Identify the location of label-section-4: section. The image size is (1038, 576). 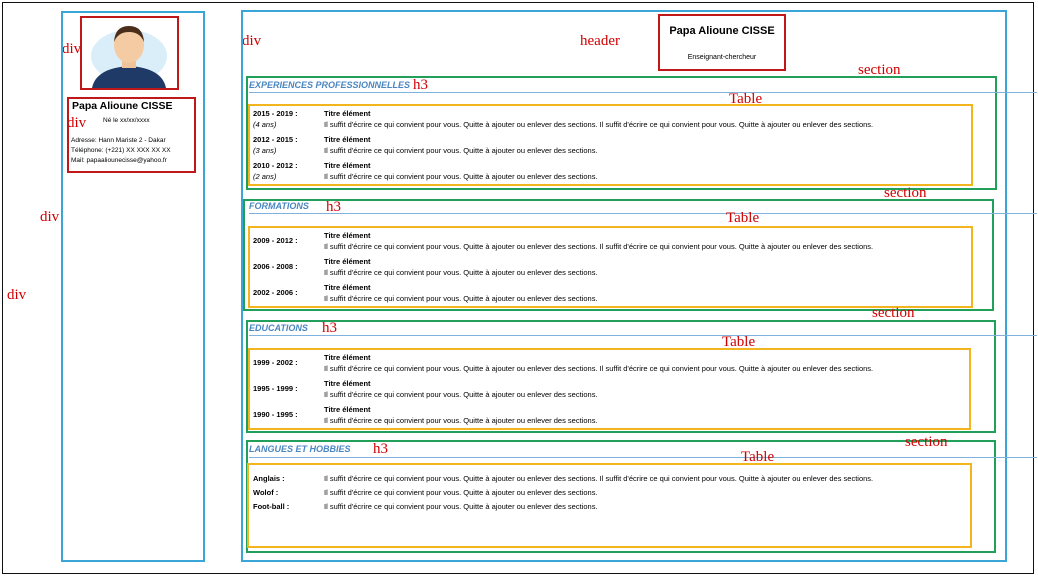
(926, 442).